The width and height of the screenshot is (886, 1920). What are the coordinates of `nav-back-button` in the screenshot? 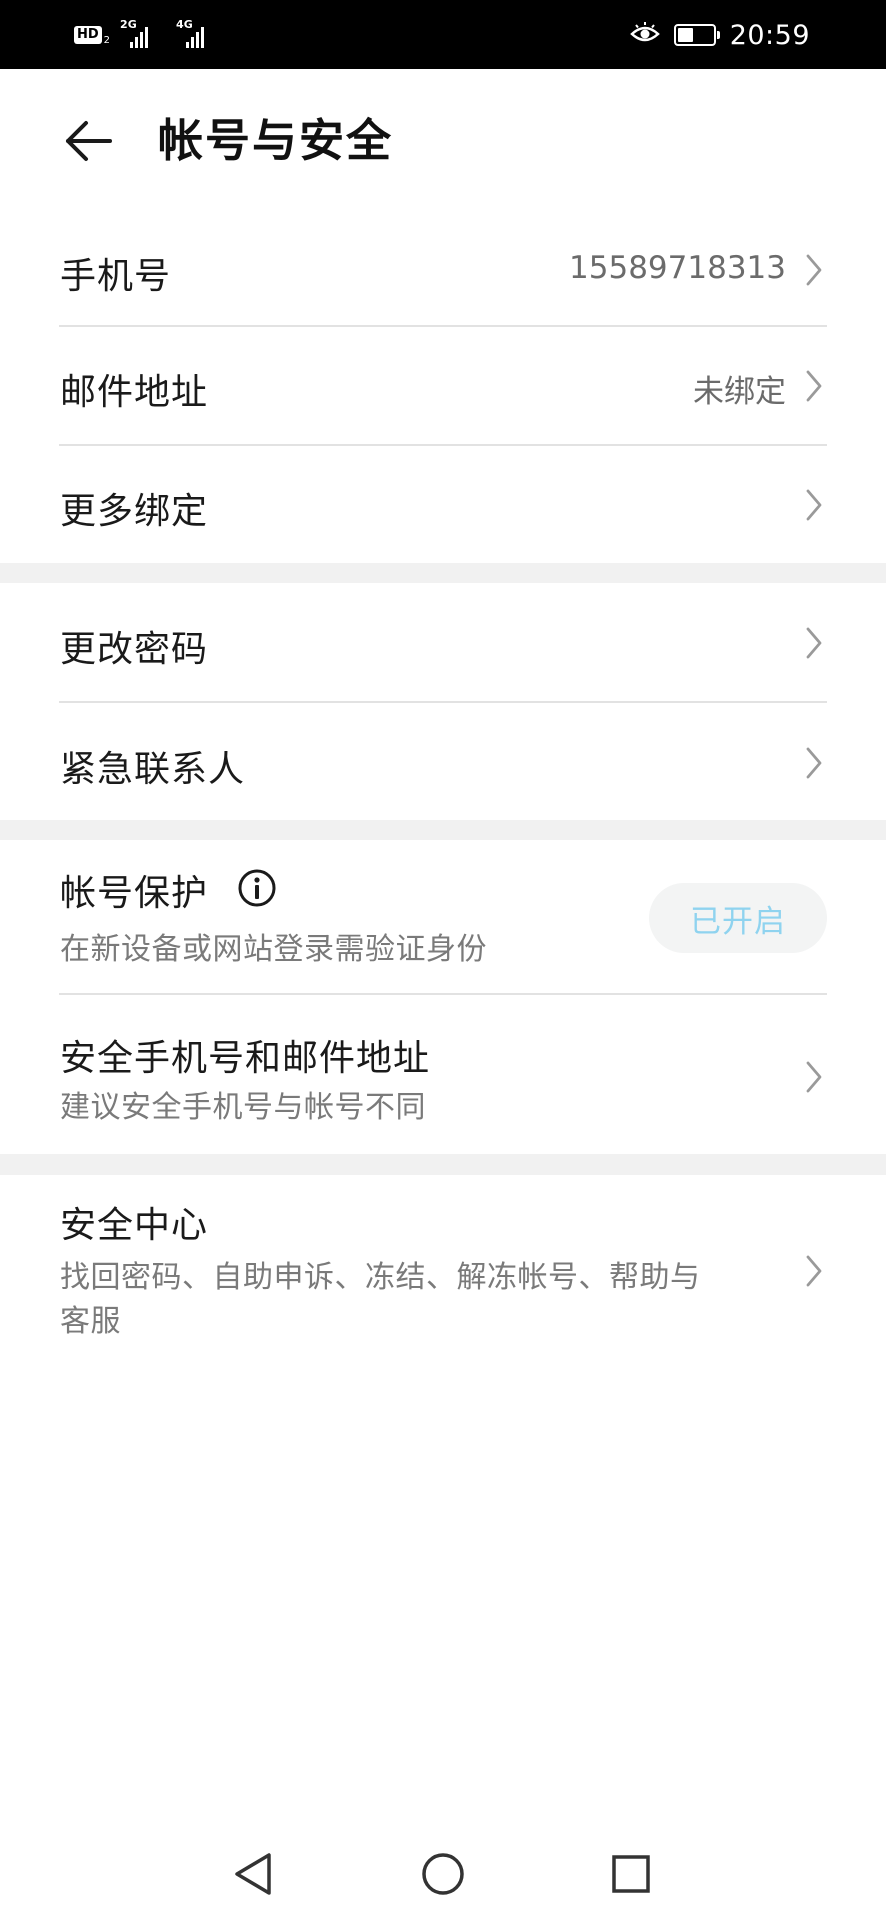 It's located at (253, 1874).